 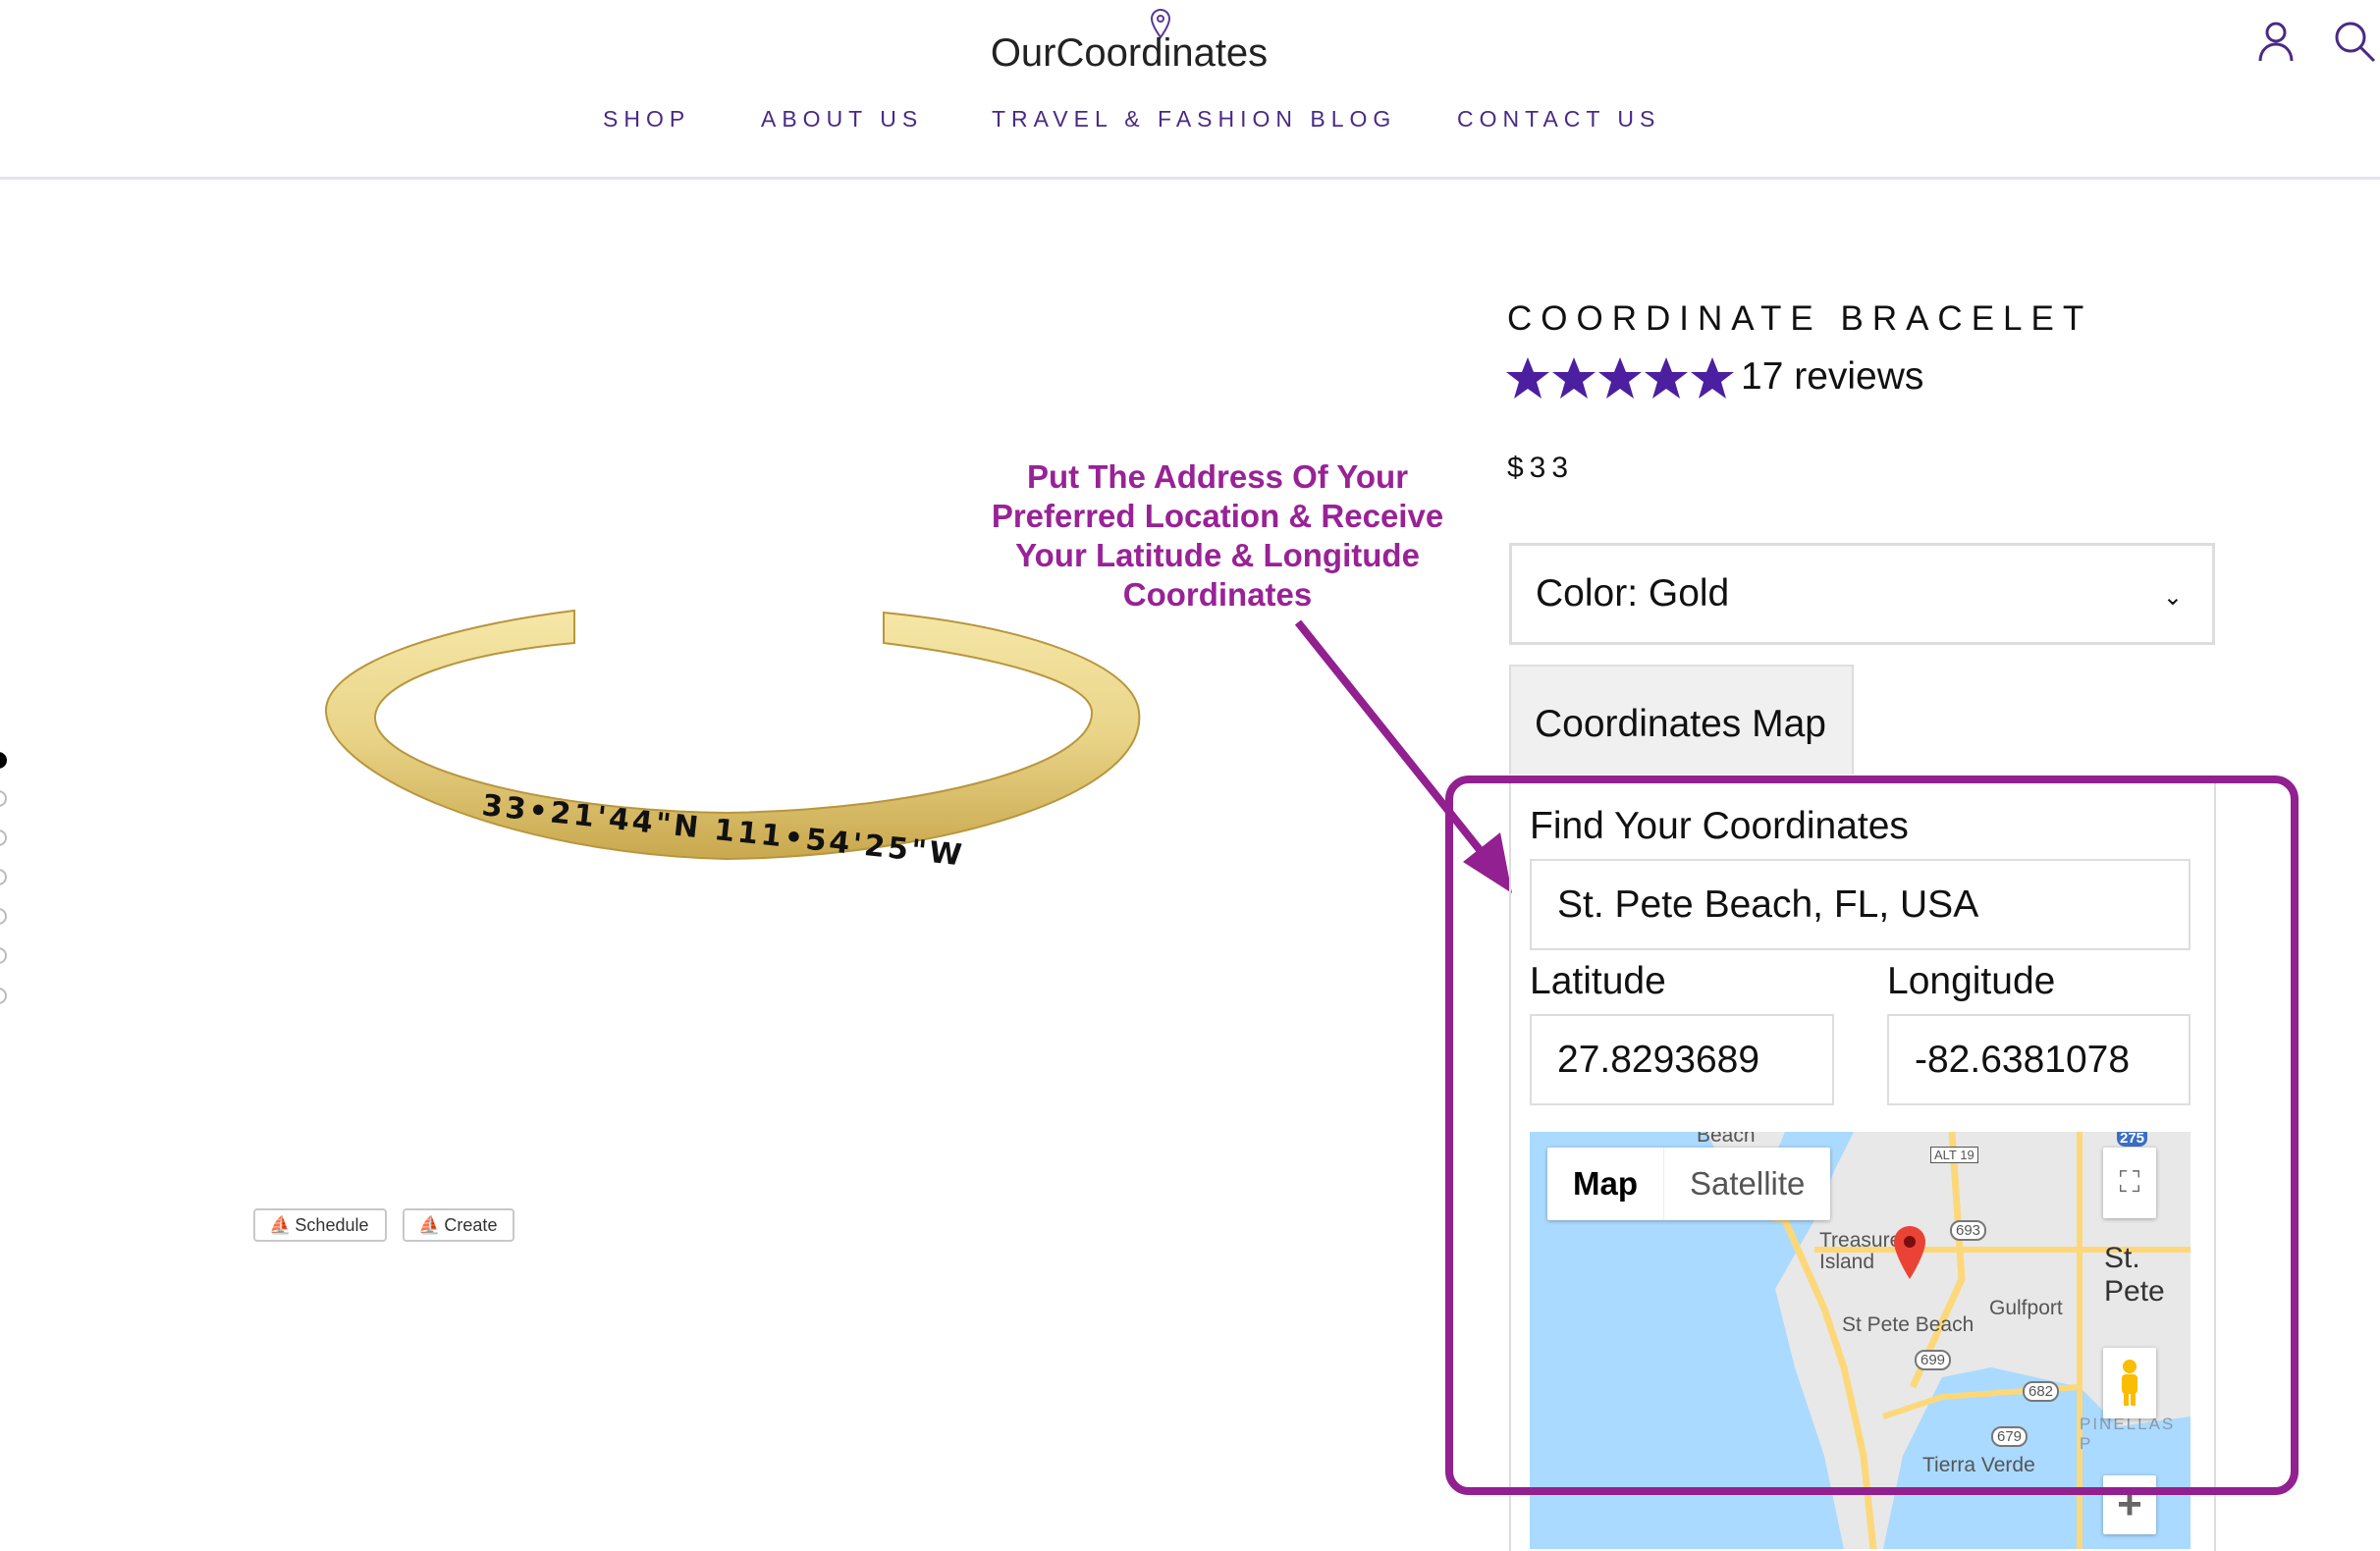 I want to click on logo-text: OurCoordinates, so click(x=1129, y=53).